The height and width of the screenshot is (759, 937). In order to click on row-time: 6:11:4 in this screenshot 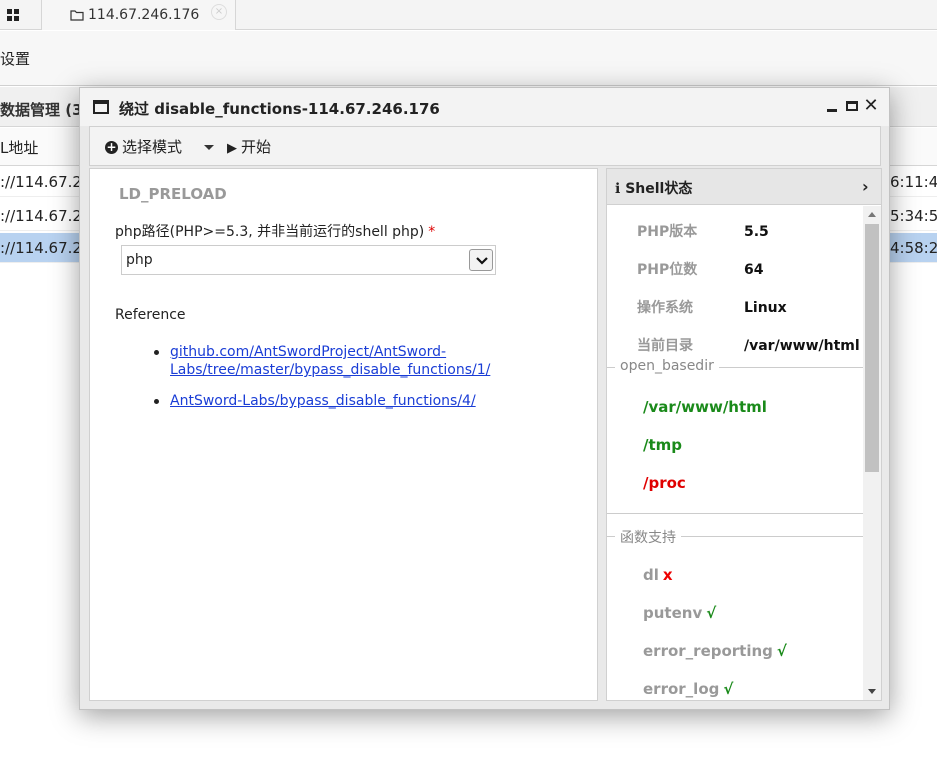, I will do `click(913, 182)`.